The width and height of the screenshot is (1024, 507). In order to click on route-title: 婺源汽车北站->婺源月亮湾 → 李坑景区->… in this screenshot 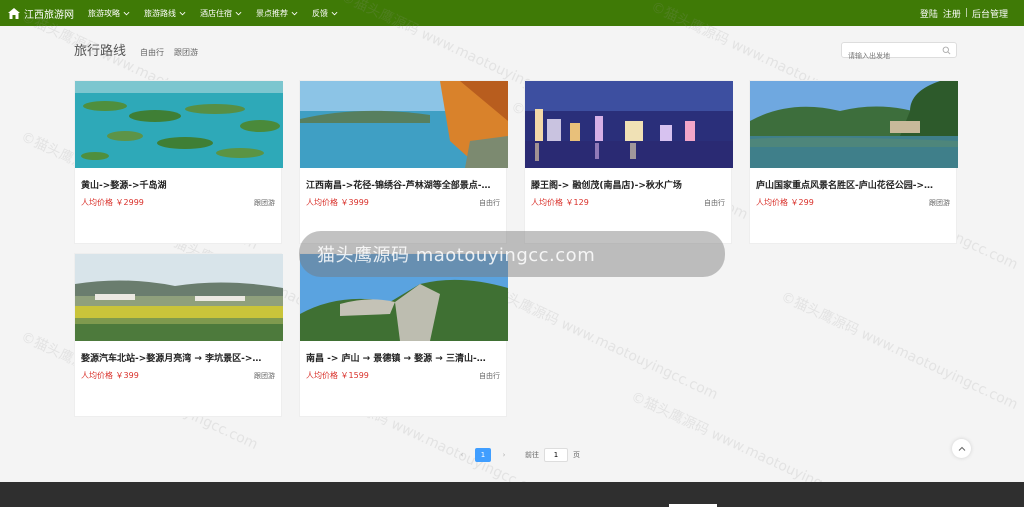, I will do `click(171, 359)`.